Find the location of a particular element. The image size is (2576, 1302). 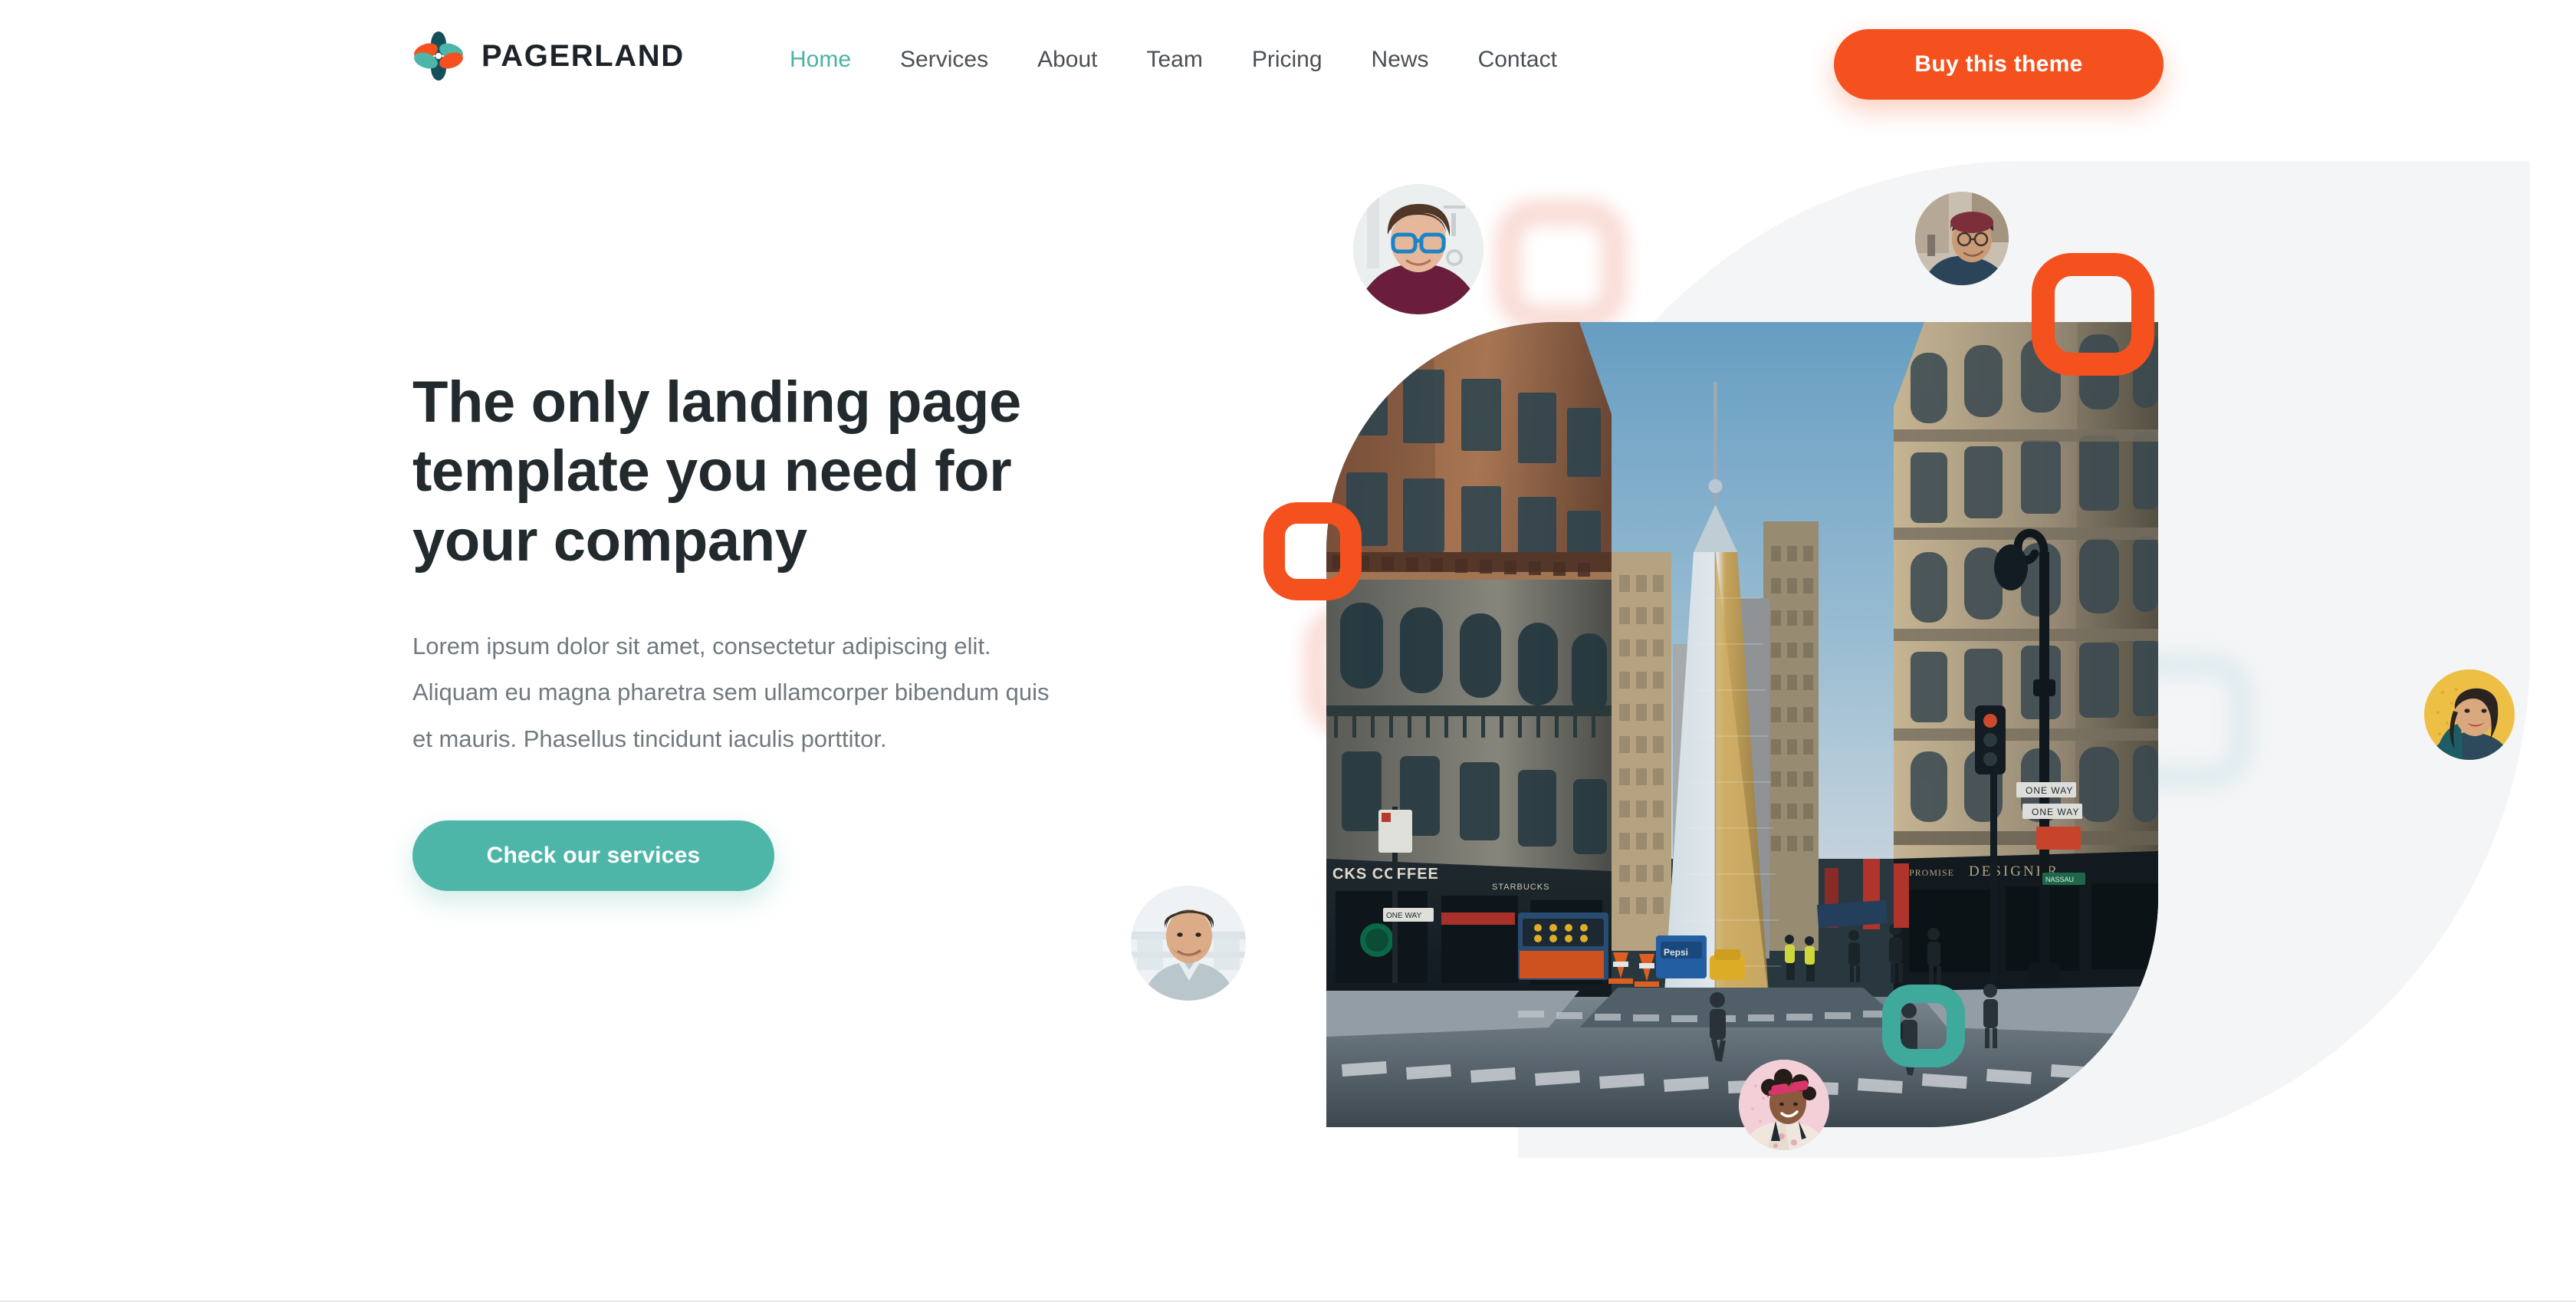

nav-item-services: Services is located at coordinates (945, 60).